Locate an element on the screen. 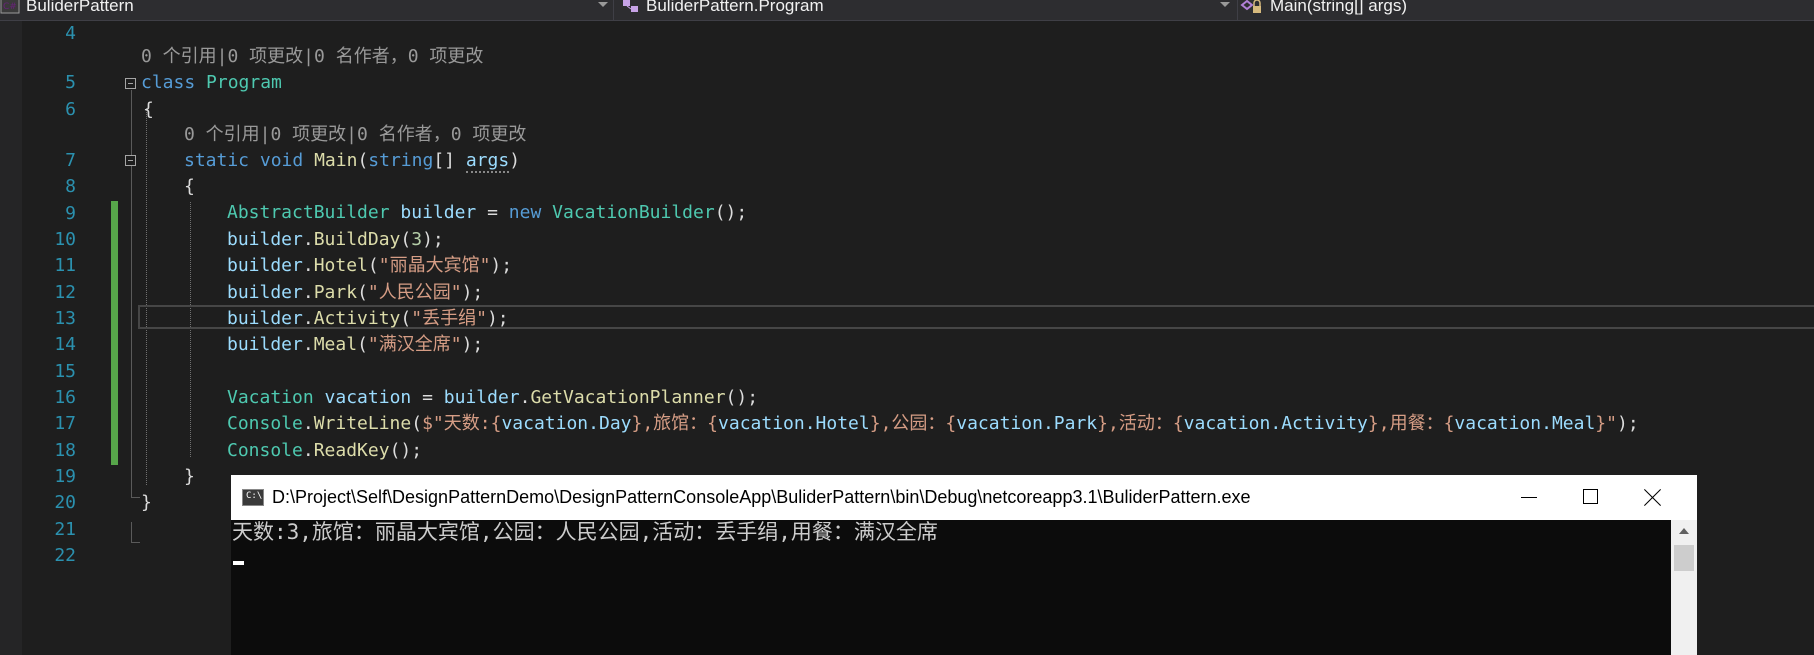 This screenshot has width=1814, height=655. code-line-12: builder.Park("人民公园"); is located at coordinates (355, 292).